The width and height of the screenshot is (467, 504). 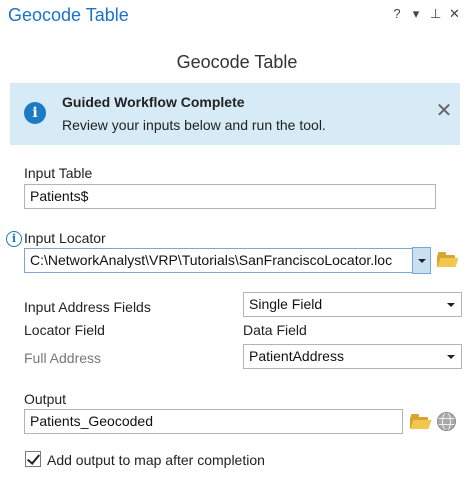 What do you see at coordinates (14, 239) in the screenshot?
I see `parameter-info-icon: i` at bounding box center [14, 239].